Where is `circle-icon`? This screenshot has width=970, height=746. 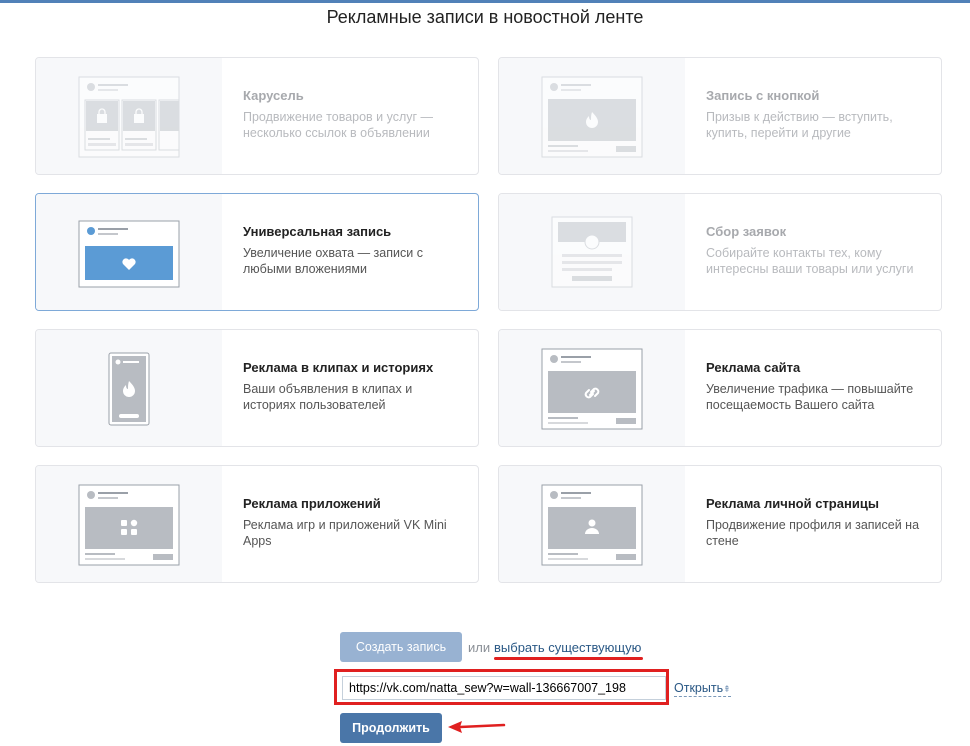
circle-icon is located at coordinates (592, 242).